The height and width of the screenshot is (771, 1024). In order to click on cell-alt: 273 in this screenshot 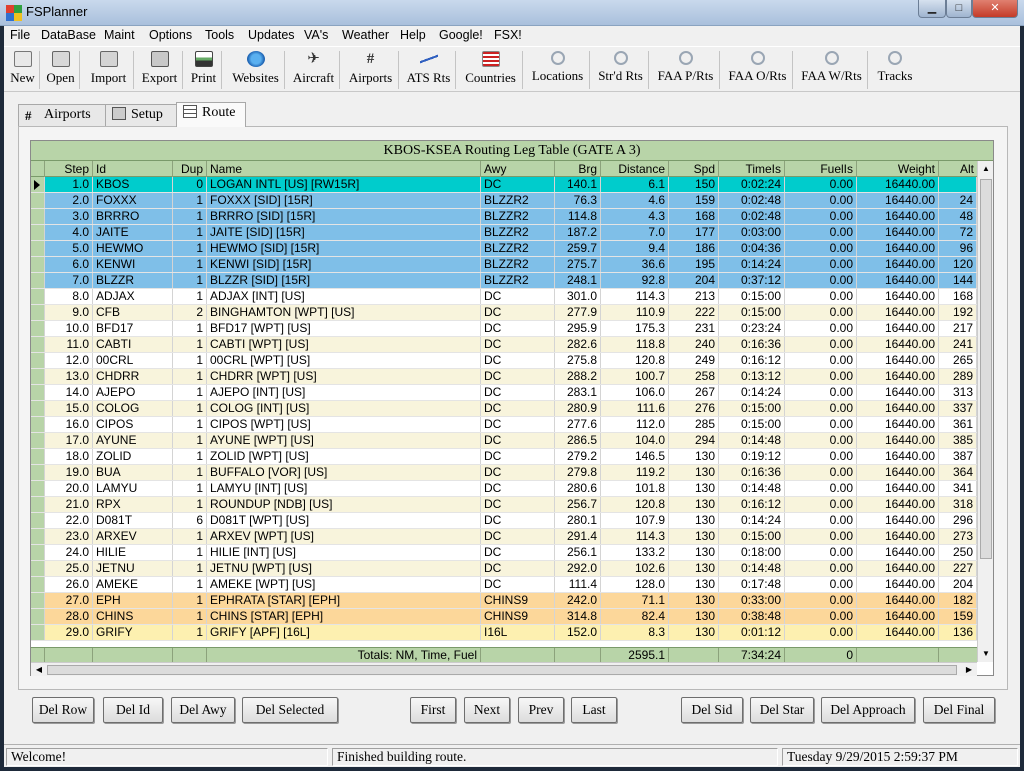, I will do `click(958, 536)`.